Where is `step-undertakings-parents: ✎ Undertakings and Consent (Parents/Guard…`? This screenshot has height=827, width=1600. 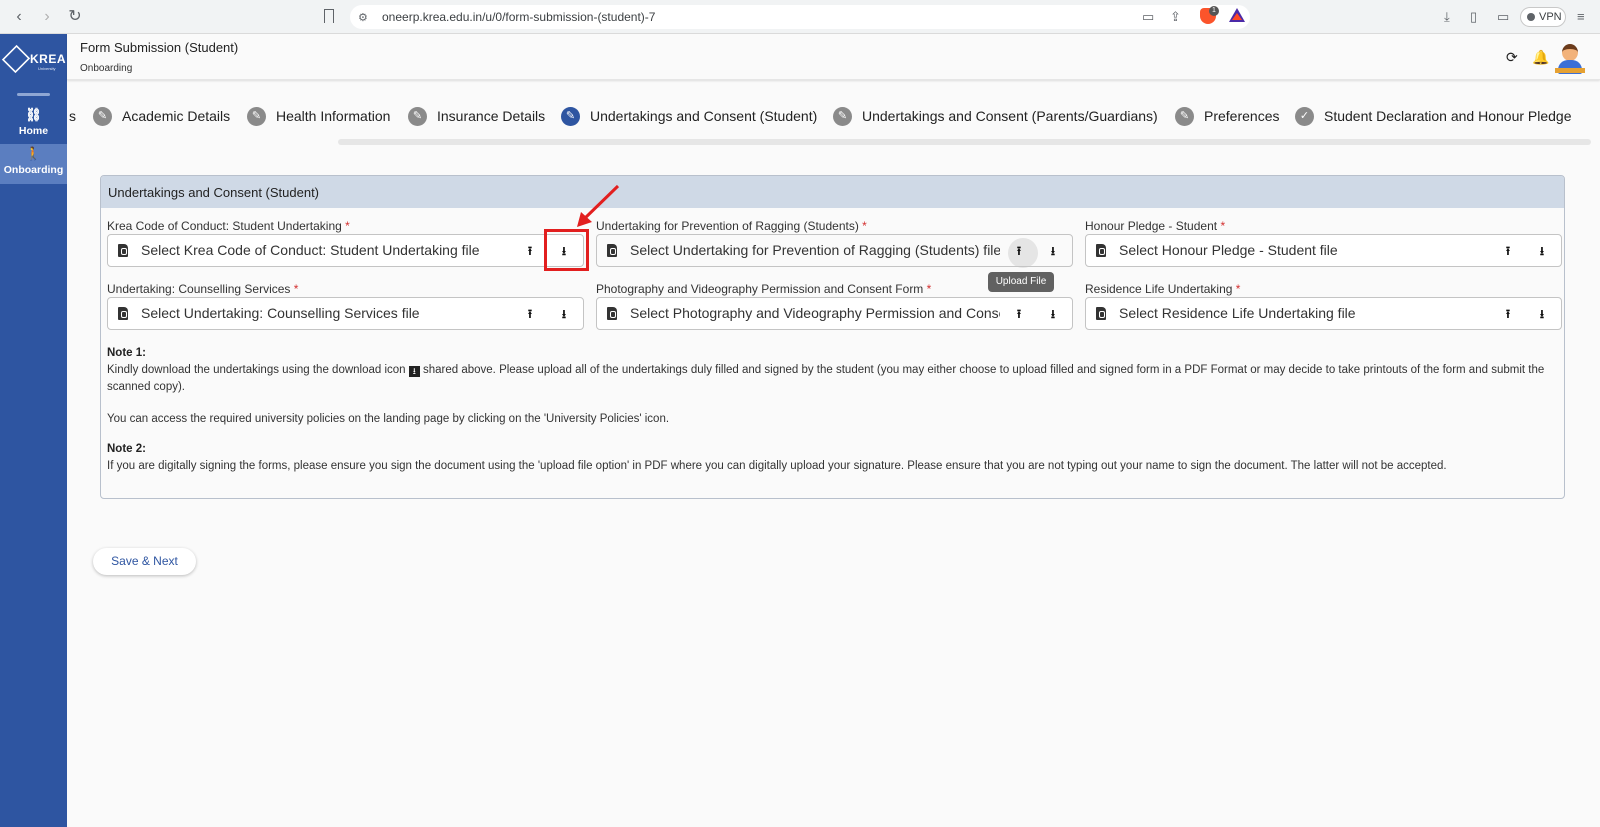 step-undertakings-parents: ✎ Undertakings and Consent (Parents/Guard… is located at coordinates (995, 116).